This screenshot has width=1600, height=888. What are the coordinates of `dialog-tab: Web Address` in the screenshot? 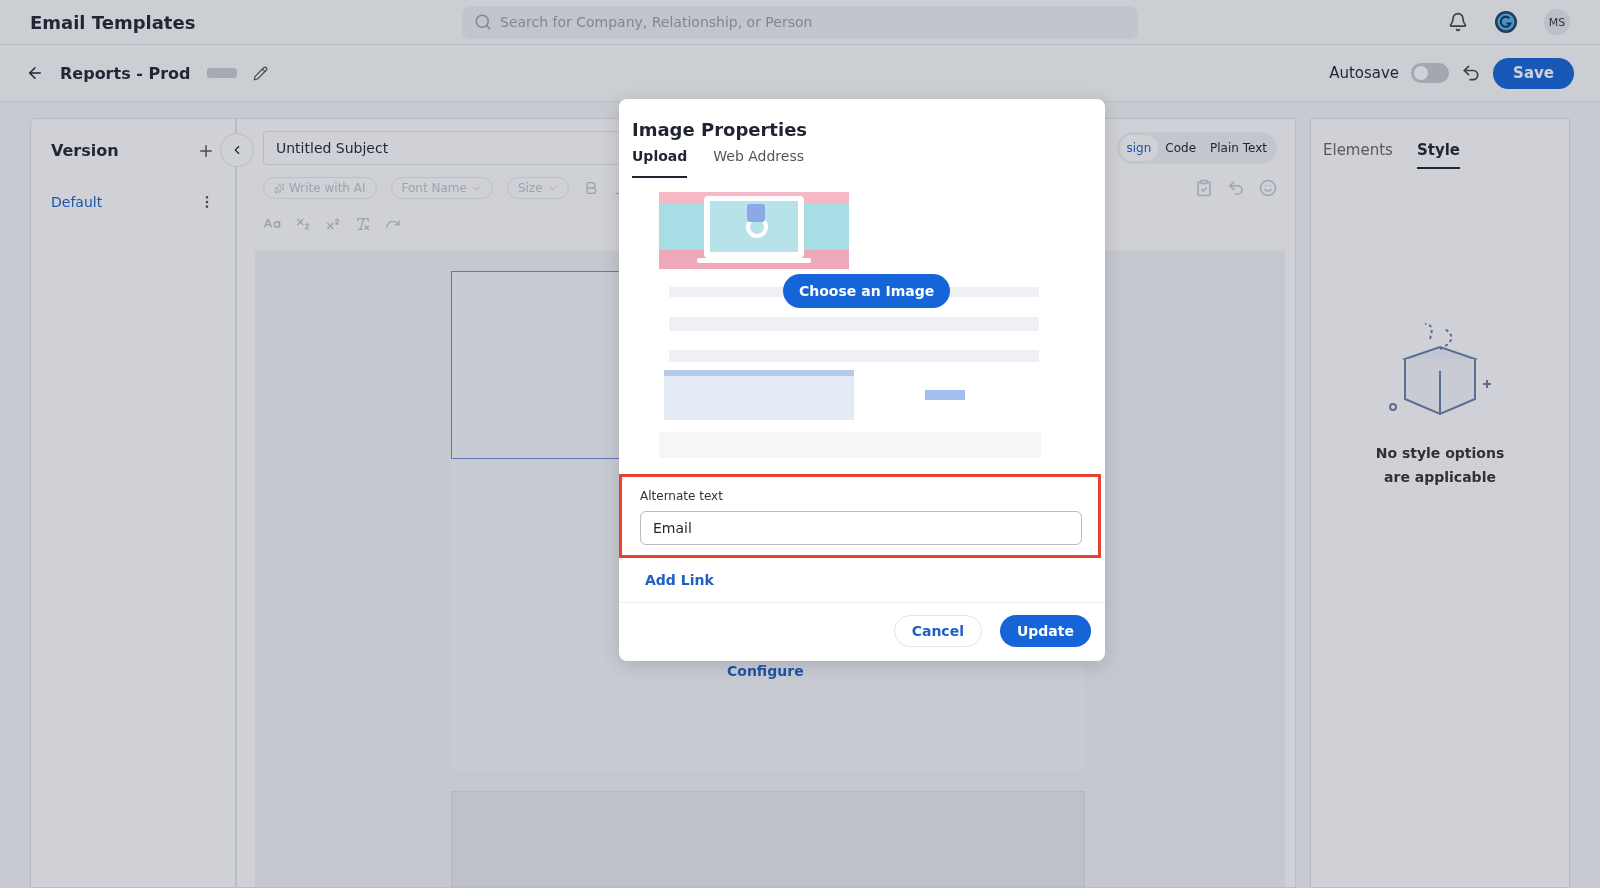 It's located at (758, 162).